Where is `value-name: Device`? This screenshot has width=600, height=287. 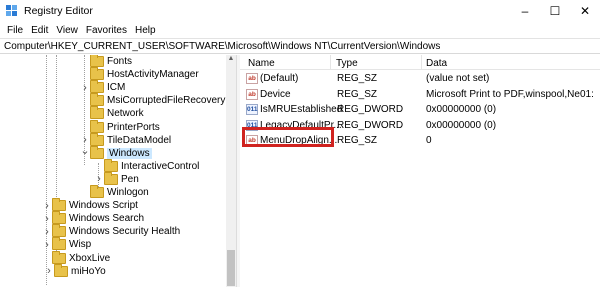
value-name: Device is located at coordinates (275, 94).